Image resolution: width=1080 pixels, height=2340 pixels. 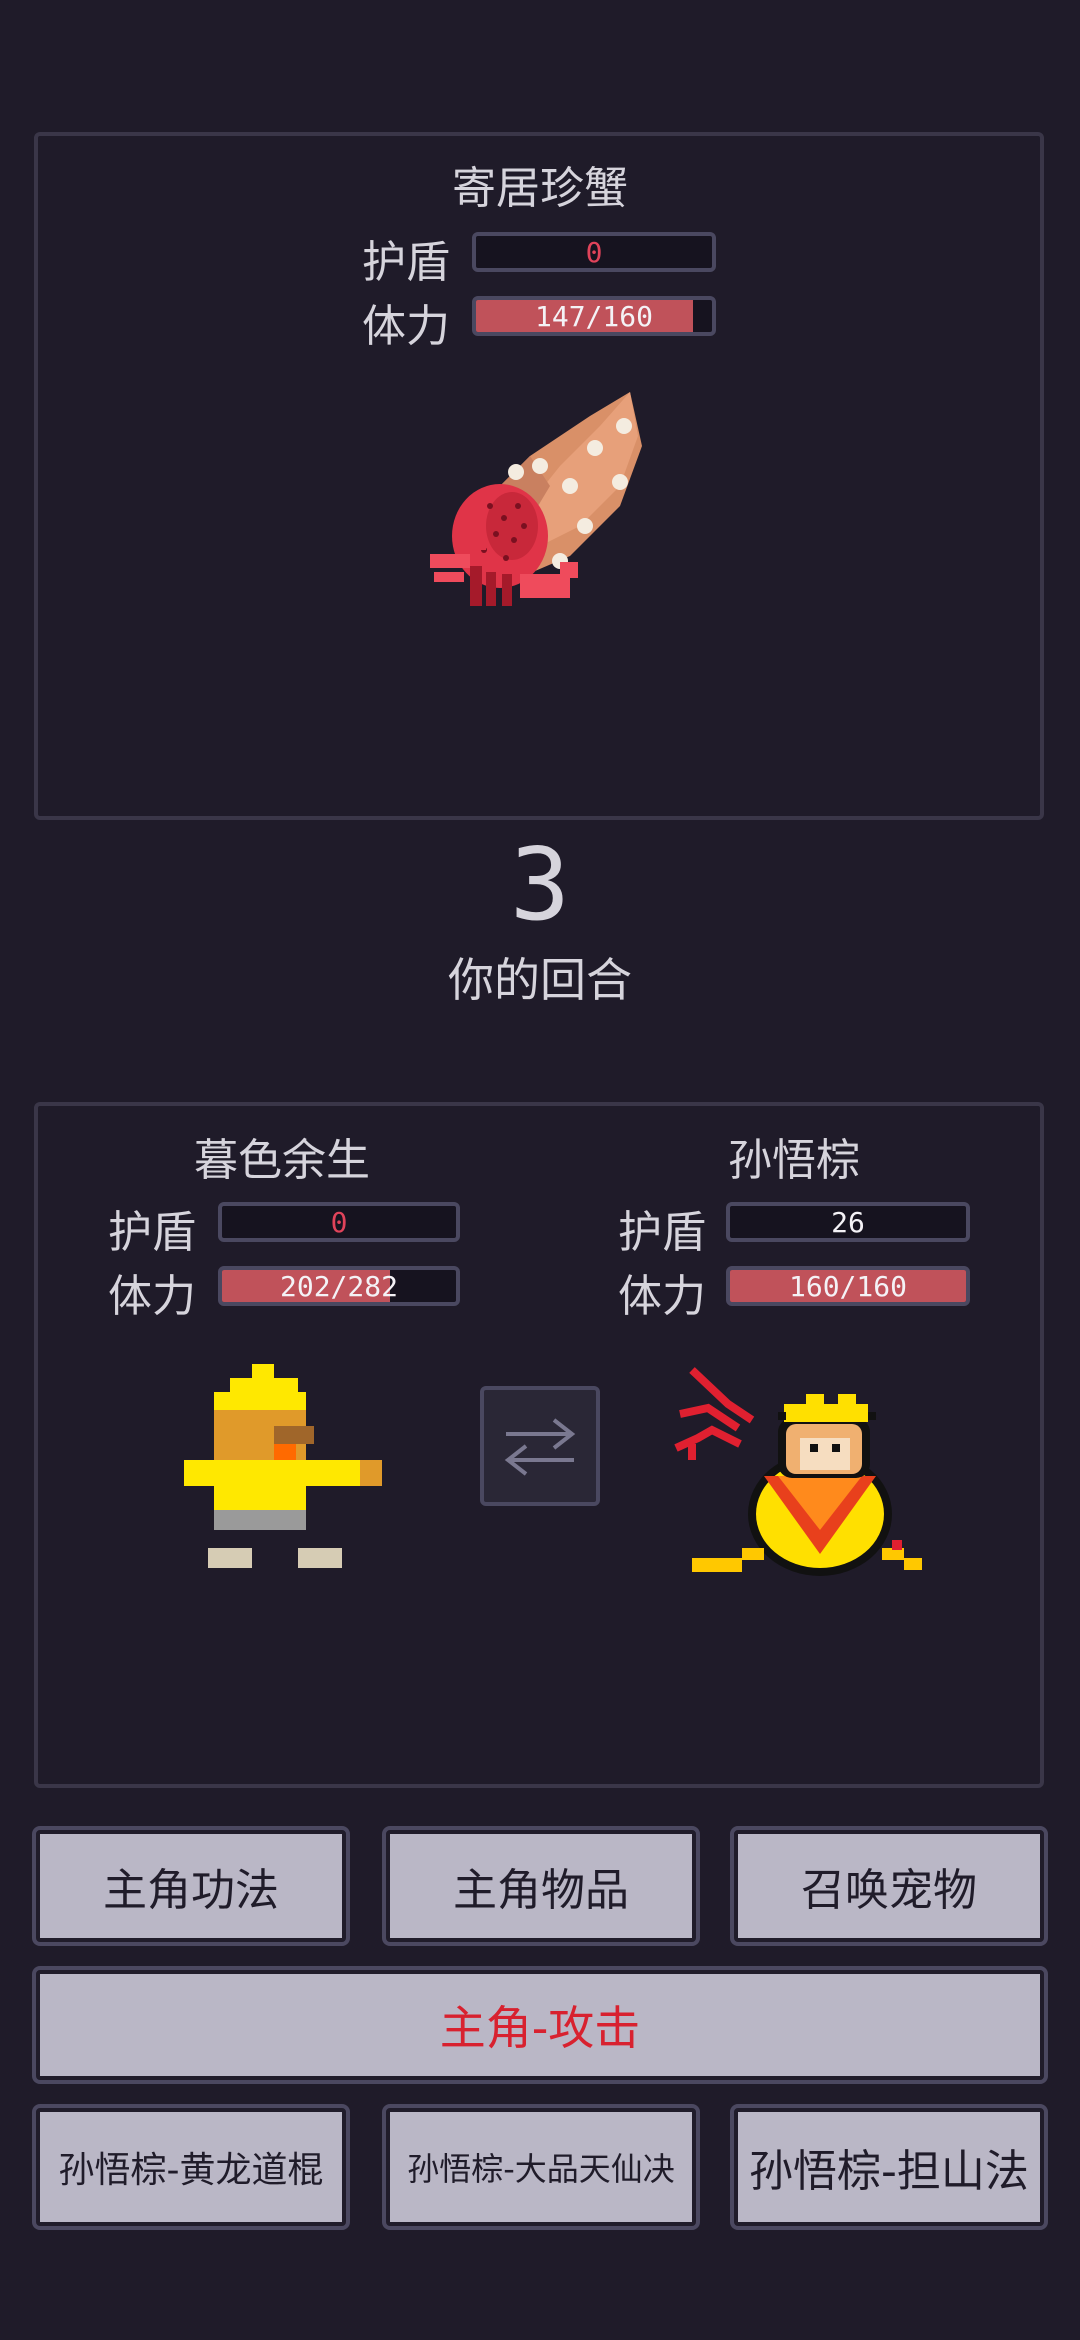 I want to click on pet-shield-bar: 26, so click(x=848, y=1222).